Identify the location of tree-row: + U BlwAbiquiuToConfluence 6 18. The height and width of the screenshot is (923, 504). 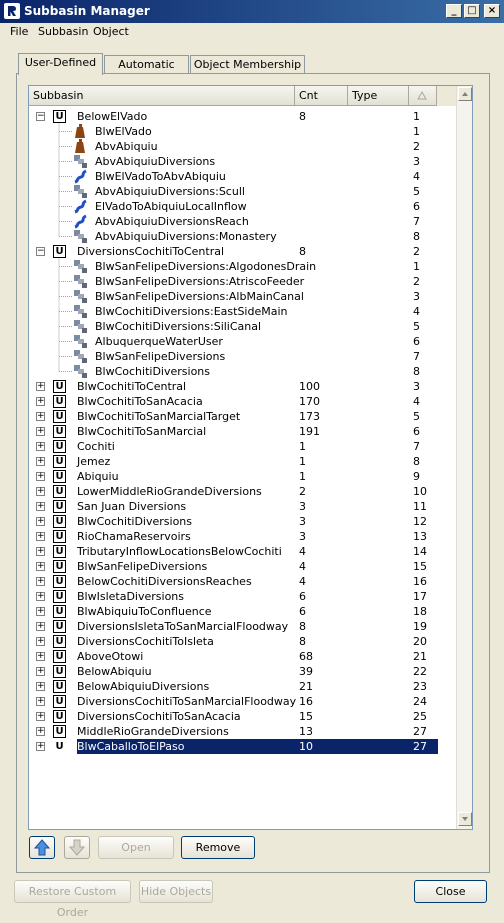
(242, 611).